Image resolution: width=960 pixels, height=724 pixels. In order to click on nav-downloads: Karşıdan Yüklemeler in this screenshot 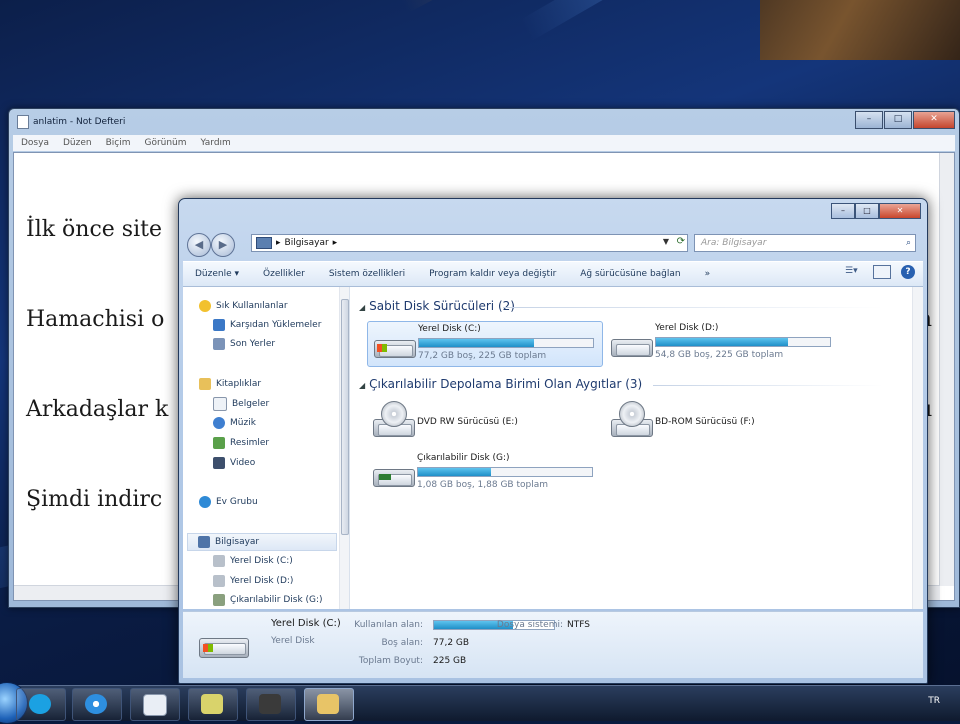, I will do `click(267, 325)`.